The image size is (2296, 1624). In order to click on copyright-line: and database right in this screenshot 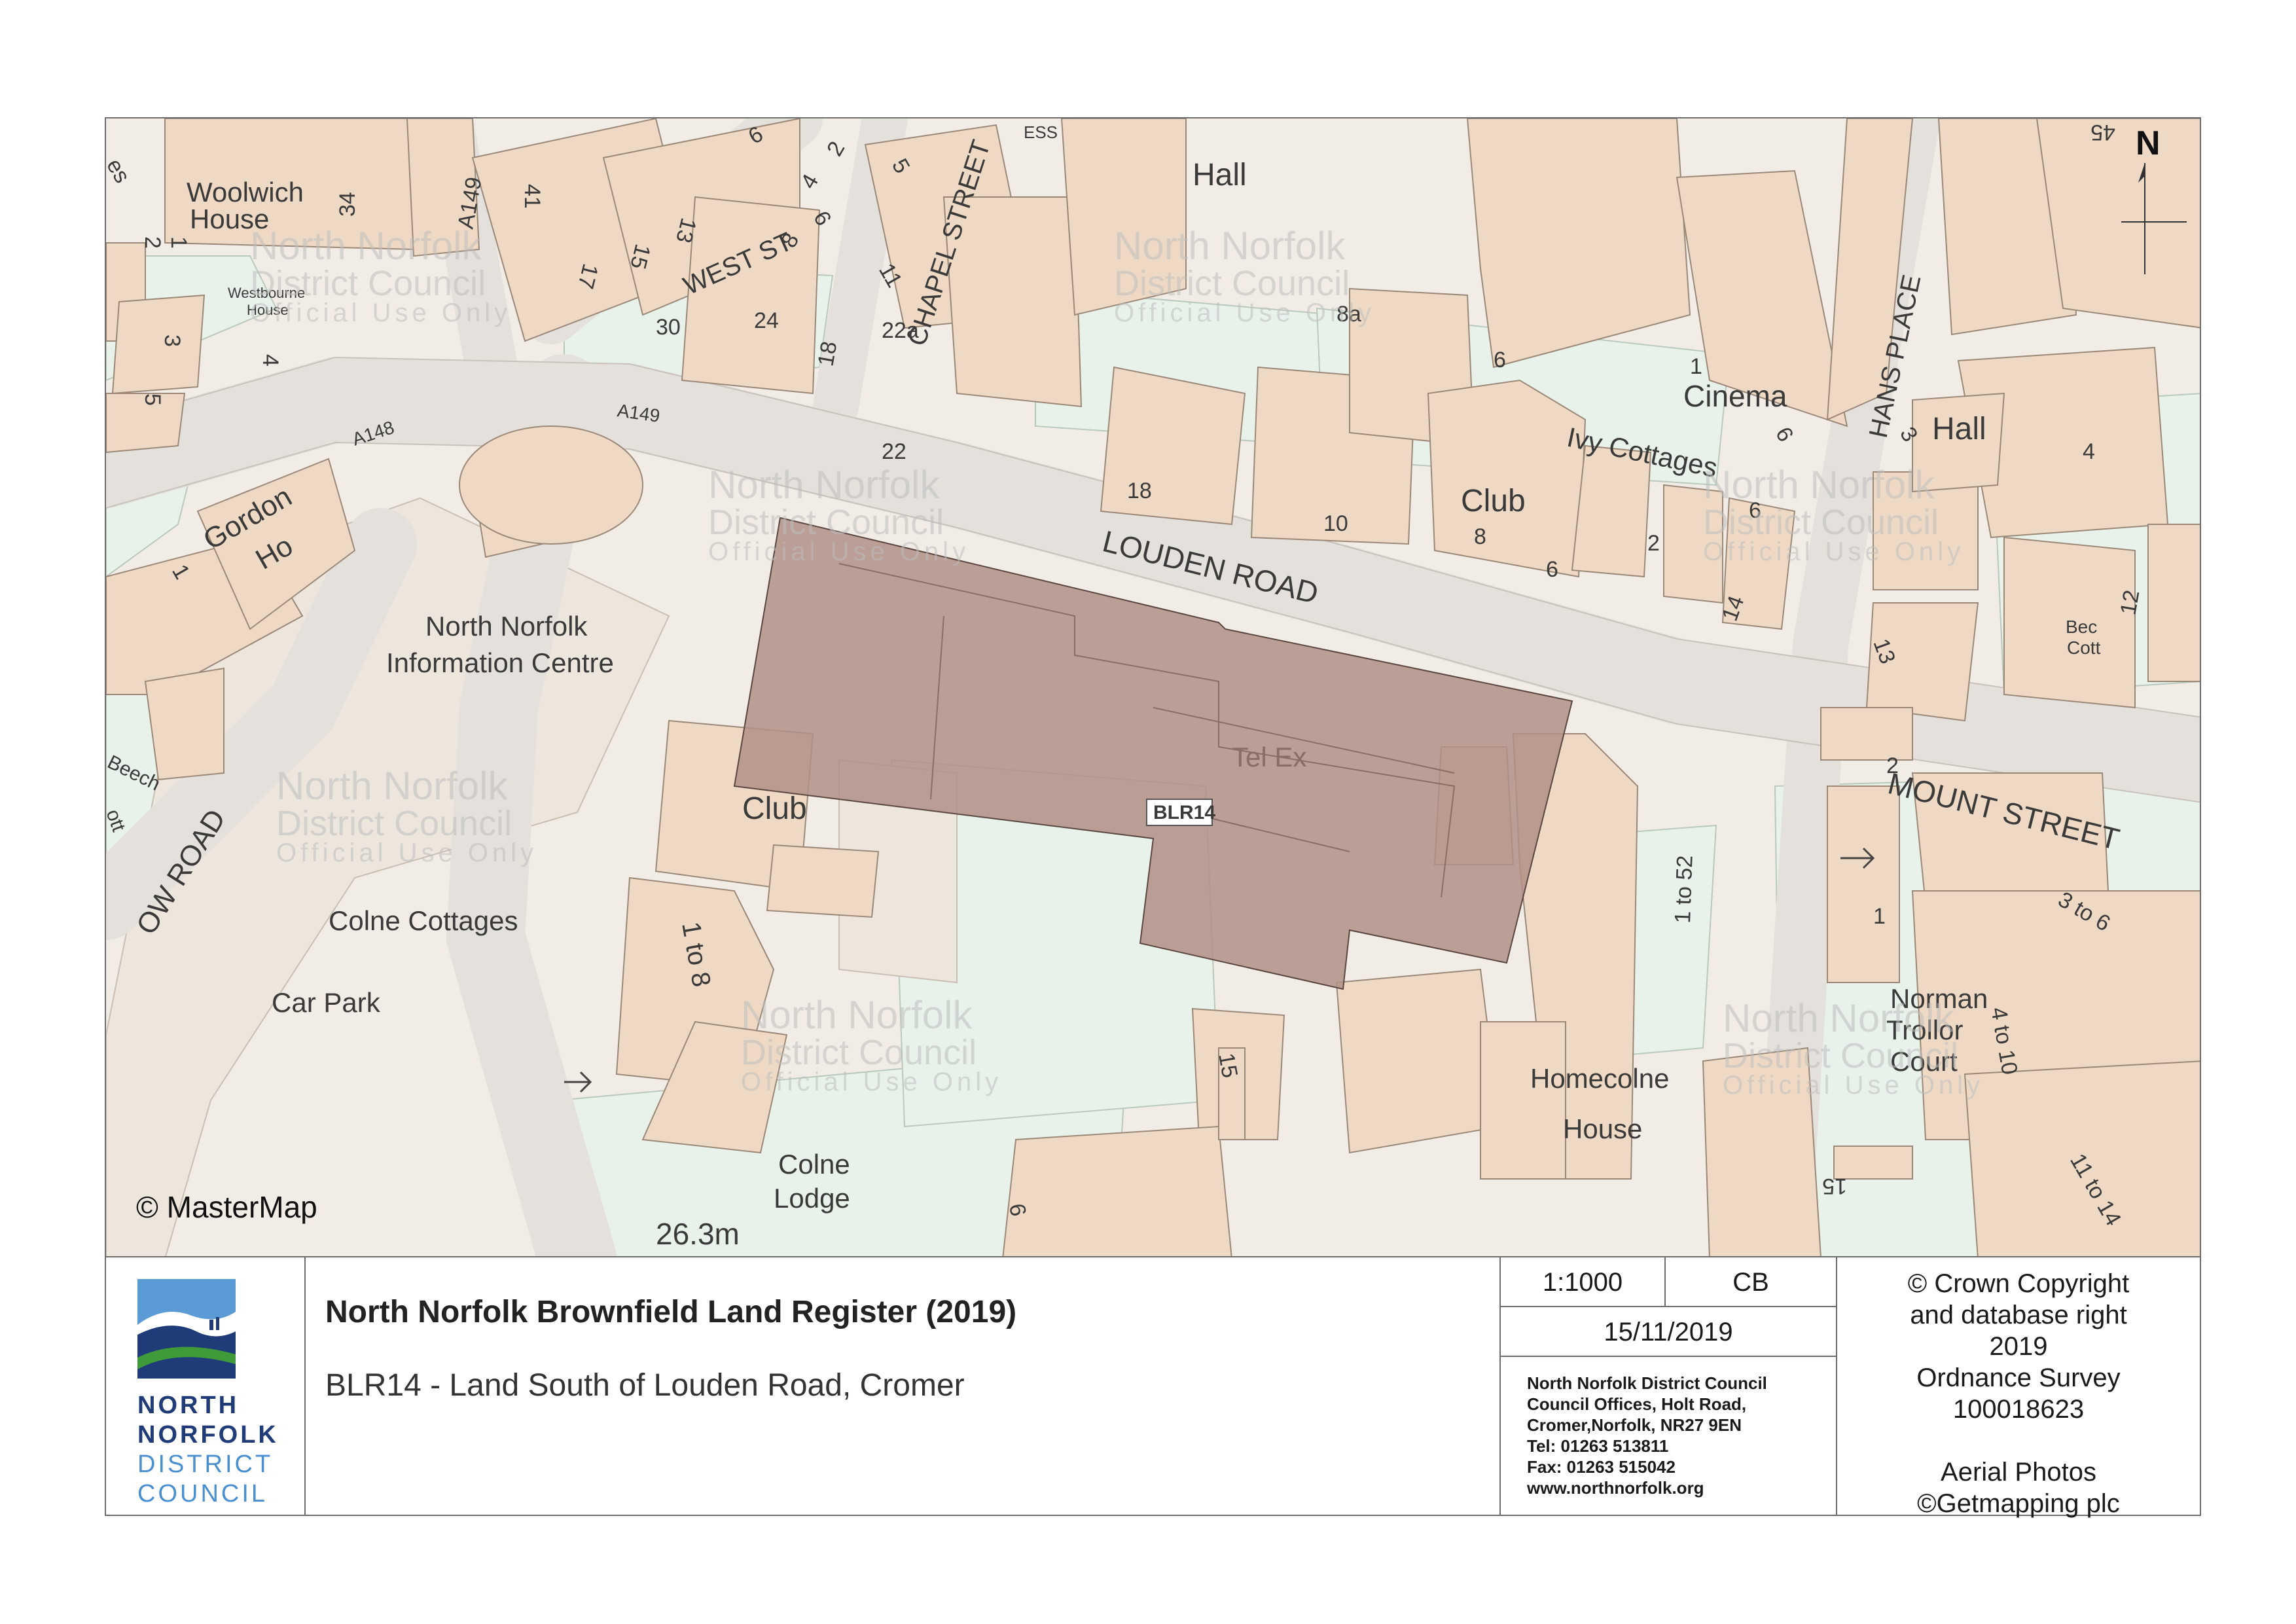, I will do `click(2018, 1315)`.